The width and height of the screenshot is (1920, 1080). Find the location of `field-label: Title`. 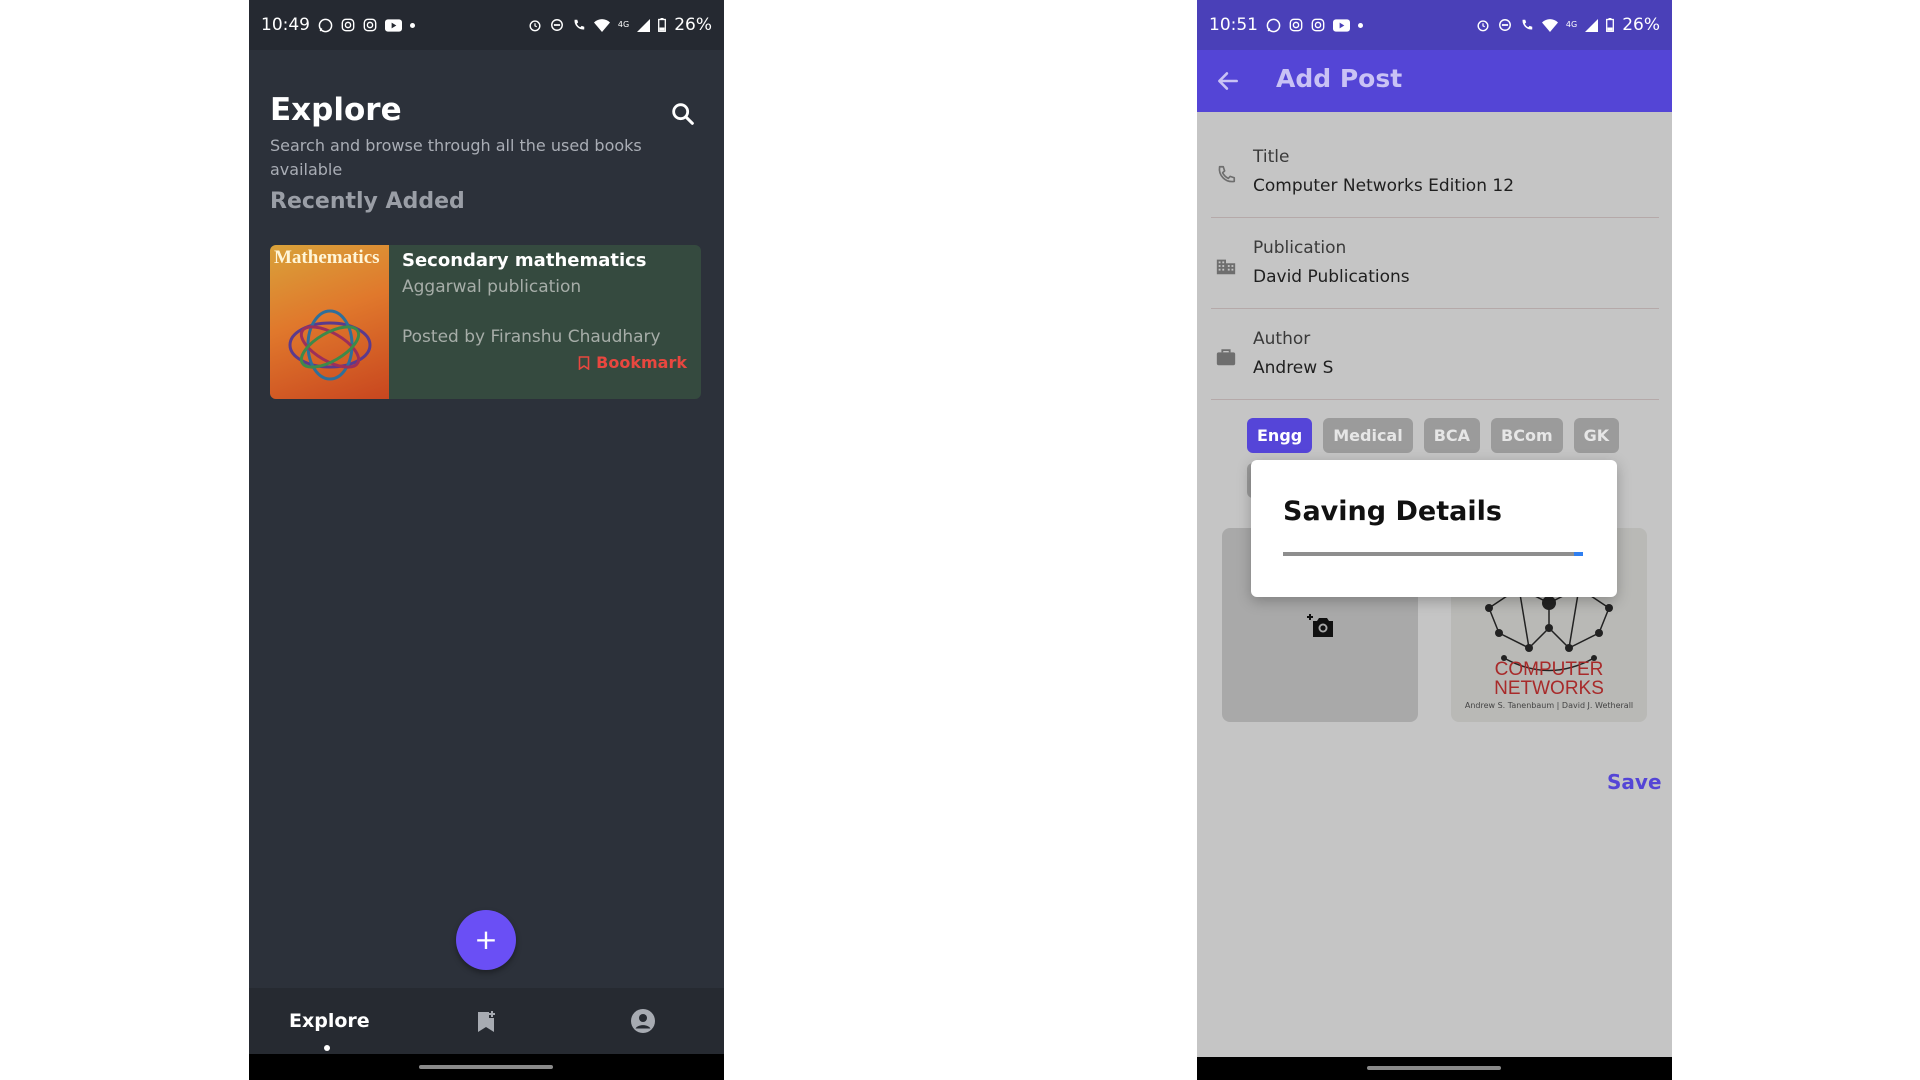

field-label: Title is located at coordinates (1271, 157).